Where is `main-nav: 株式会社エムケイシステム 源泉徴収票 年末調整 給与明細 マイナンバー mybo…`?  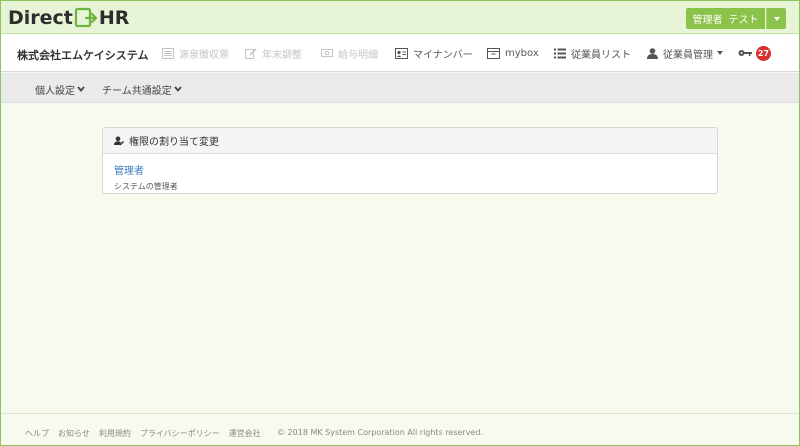
main-nav: 株式会社エムケイシステム 源泉徴収票 年末調整 給与明細 マイナンバー mybo… is located at coordinates (400, 53).